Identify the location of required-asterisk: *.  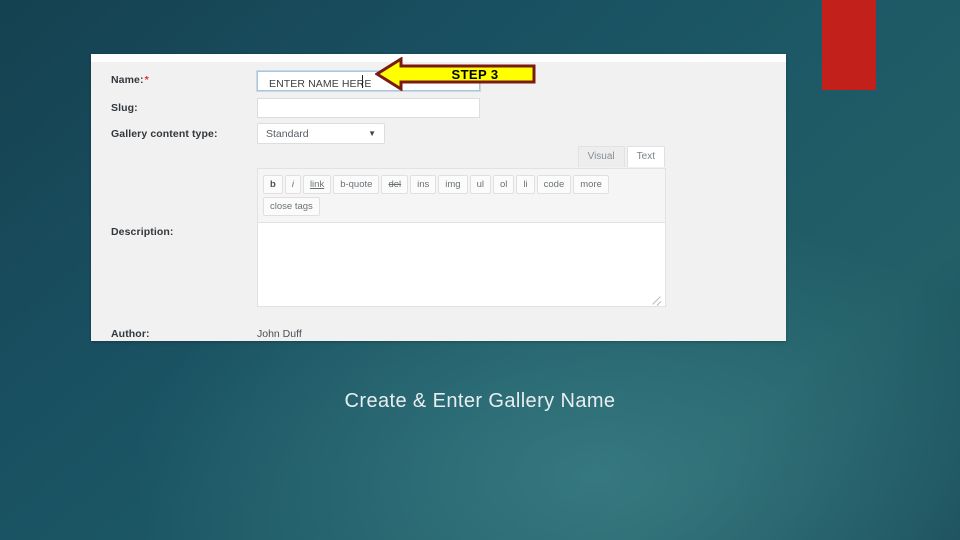
(146, 80).